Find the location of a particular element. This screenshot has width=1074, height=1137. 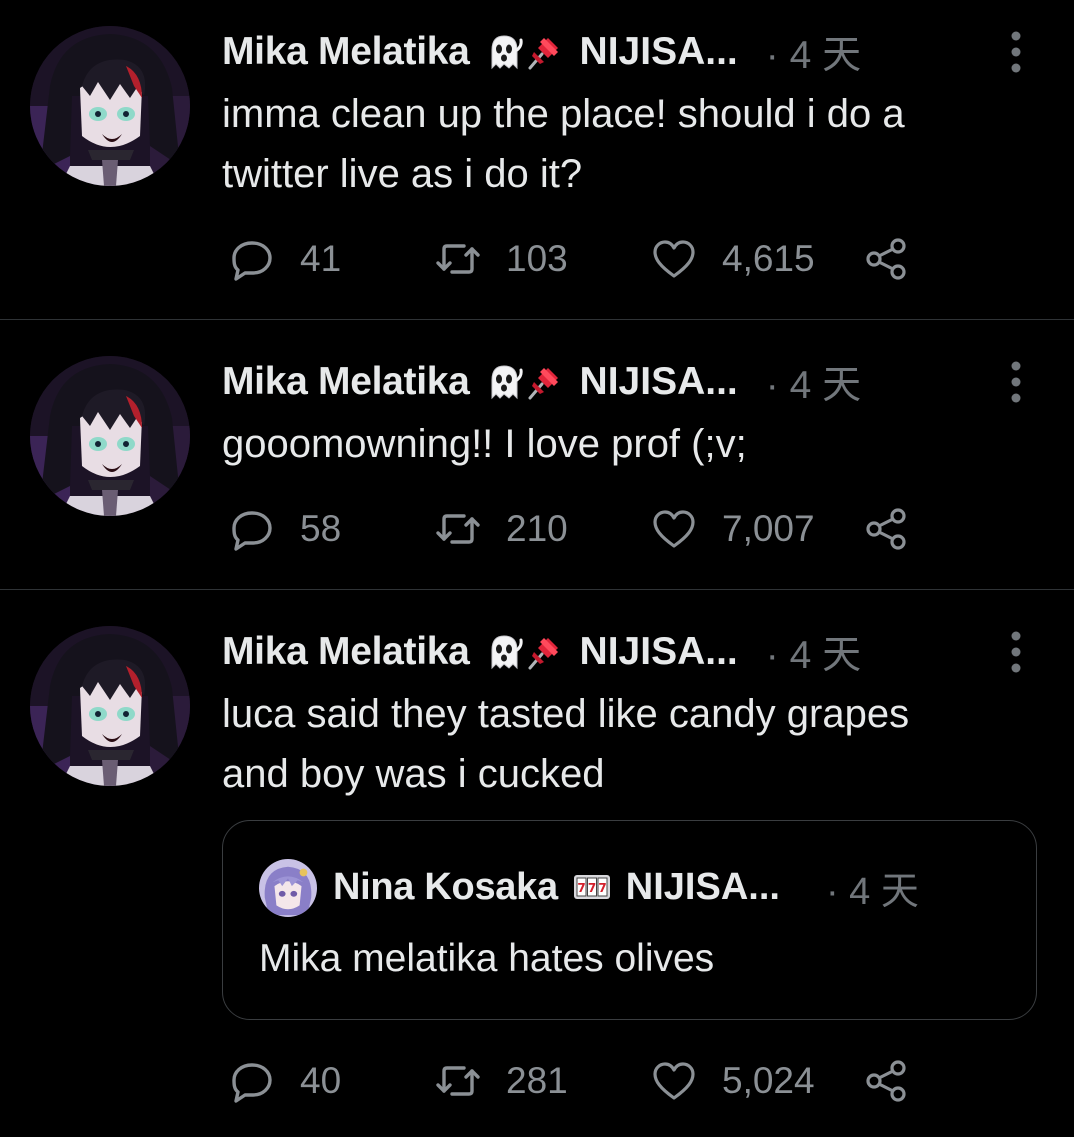

retweet-count: 210 is located at coordinates (537, 528).